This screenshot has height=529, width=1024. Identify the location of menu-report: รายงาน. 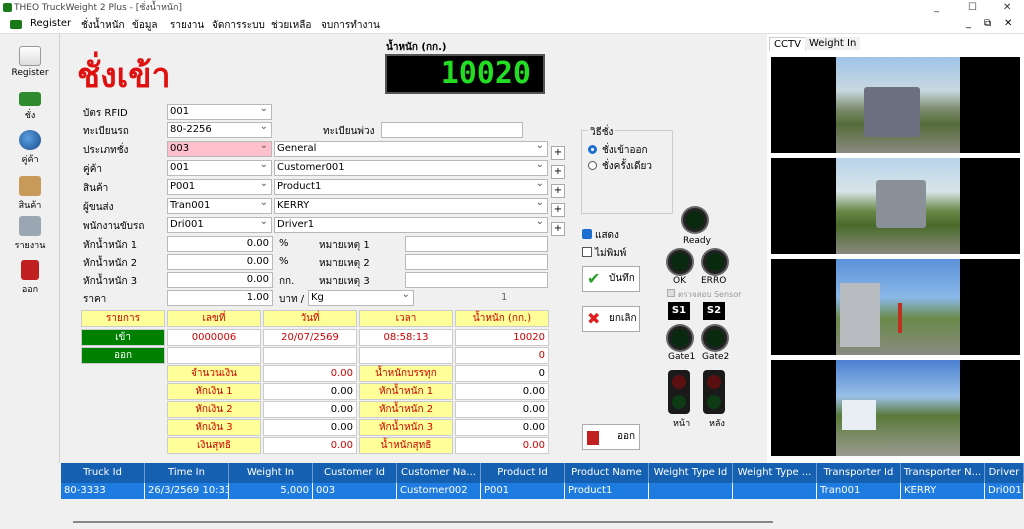
(187, 25).